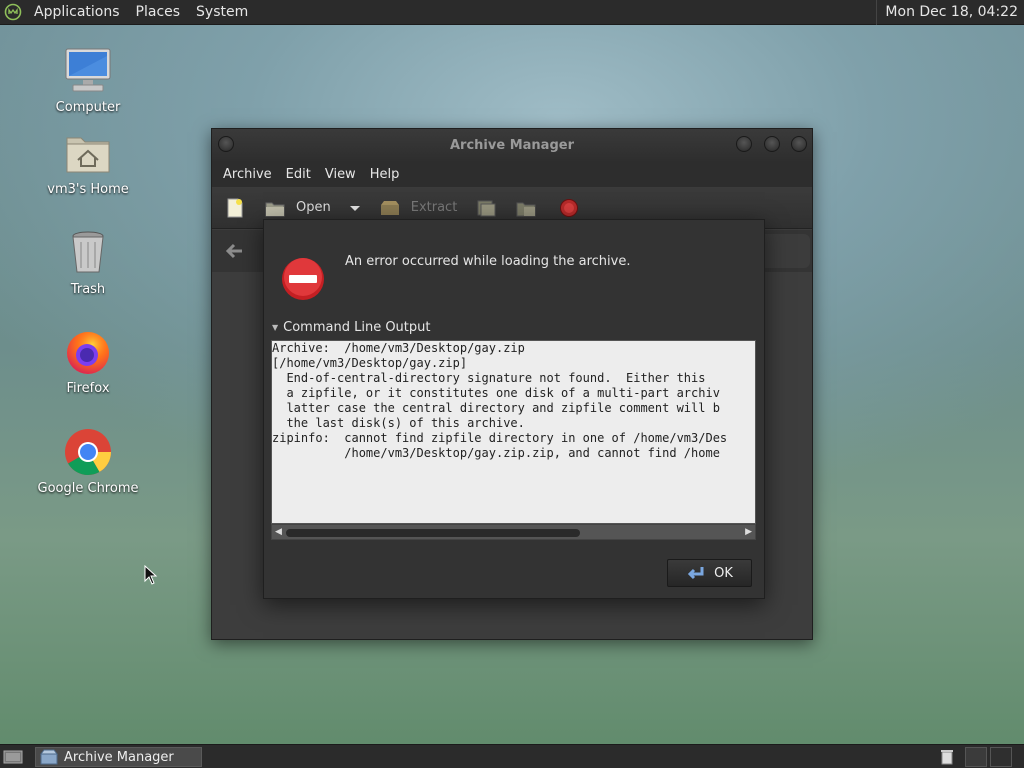  I want to click on scrollbar-thumb, so click(433, 533).